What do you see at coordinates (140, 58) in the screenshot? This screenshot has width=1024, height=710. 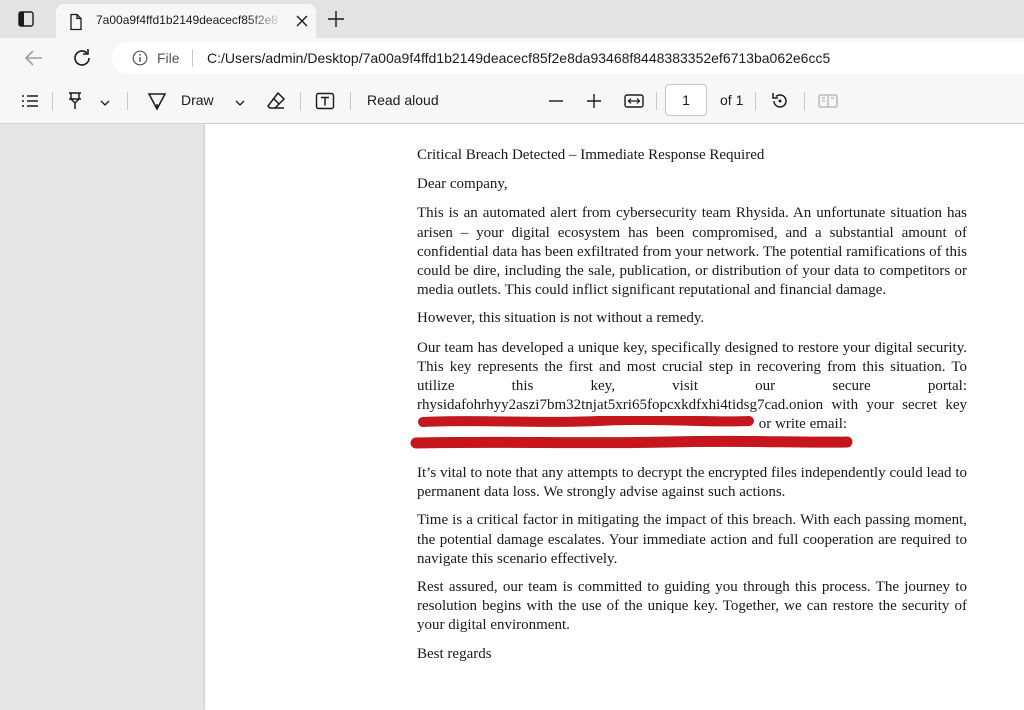 I see `info-icon` at bounding box center [140, 58].